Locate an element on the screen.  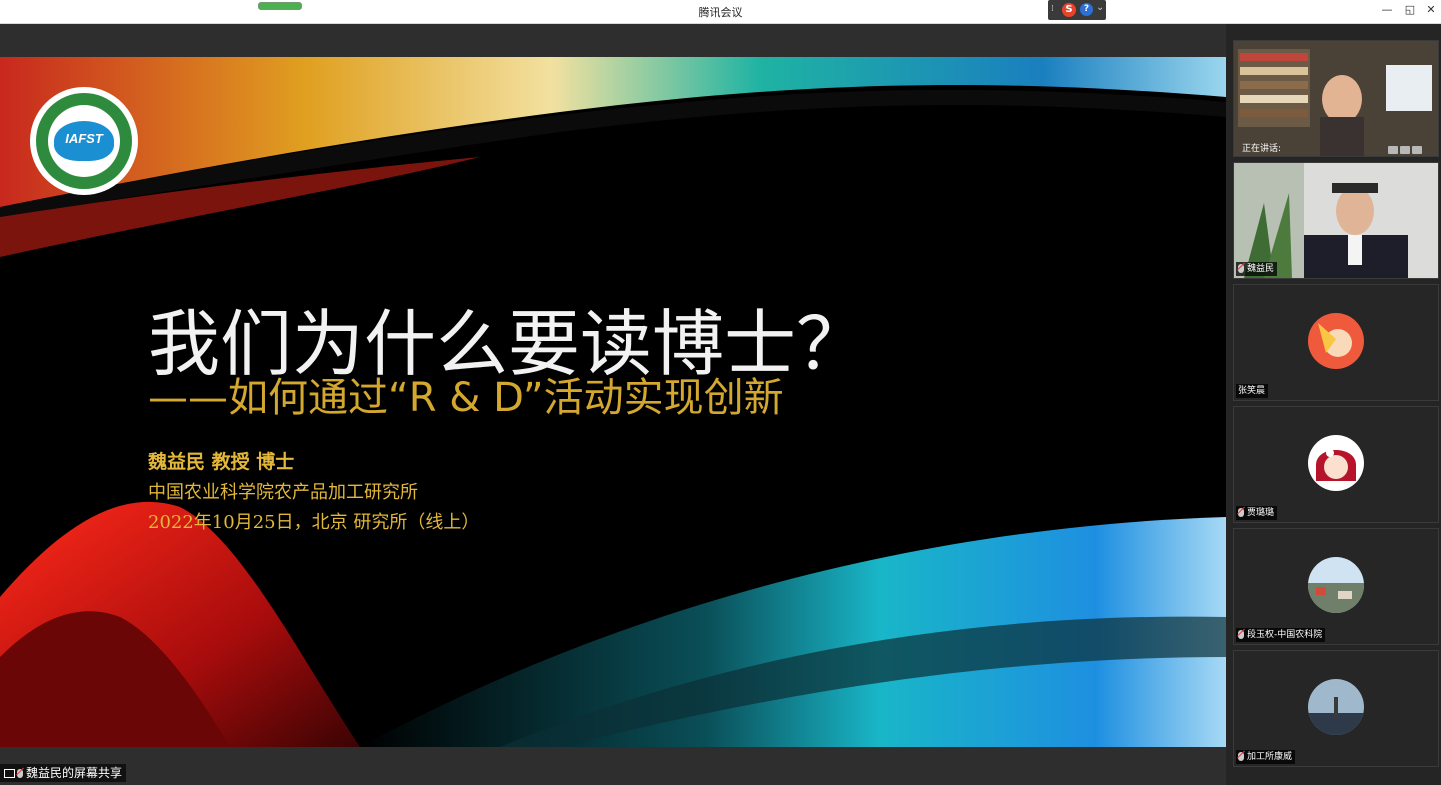
help-icon: ? is located at coordinates (1086, 9).